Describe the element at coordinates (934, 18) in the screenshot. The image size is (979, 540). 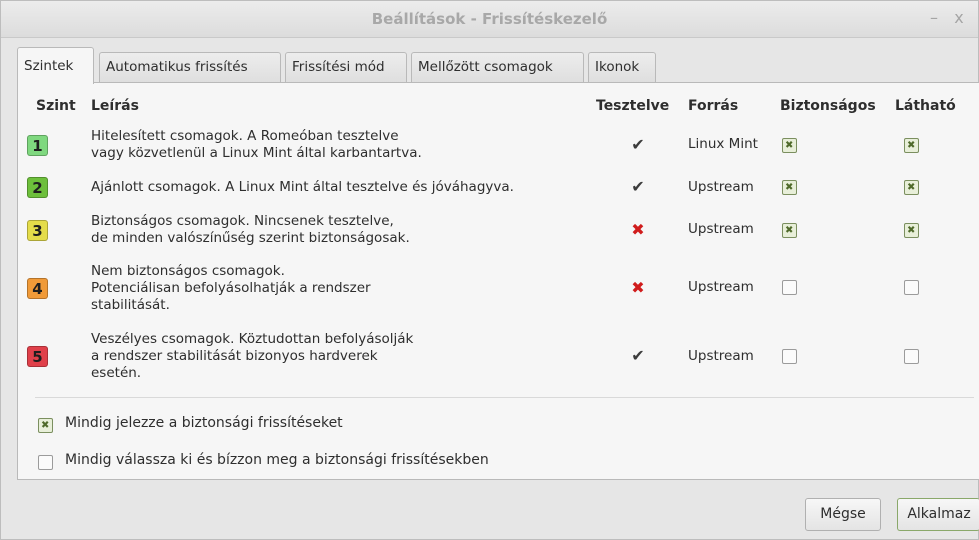
I see `minimize-button: –` at that location.